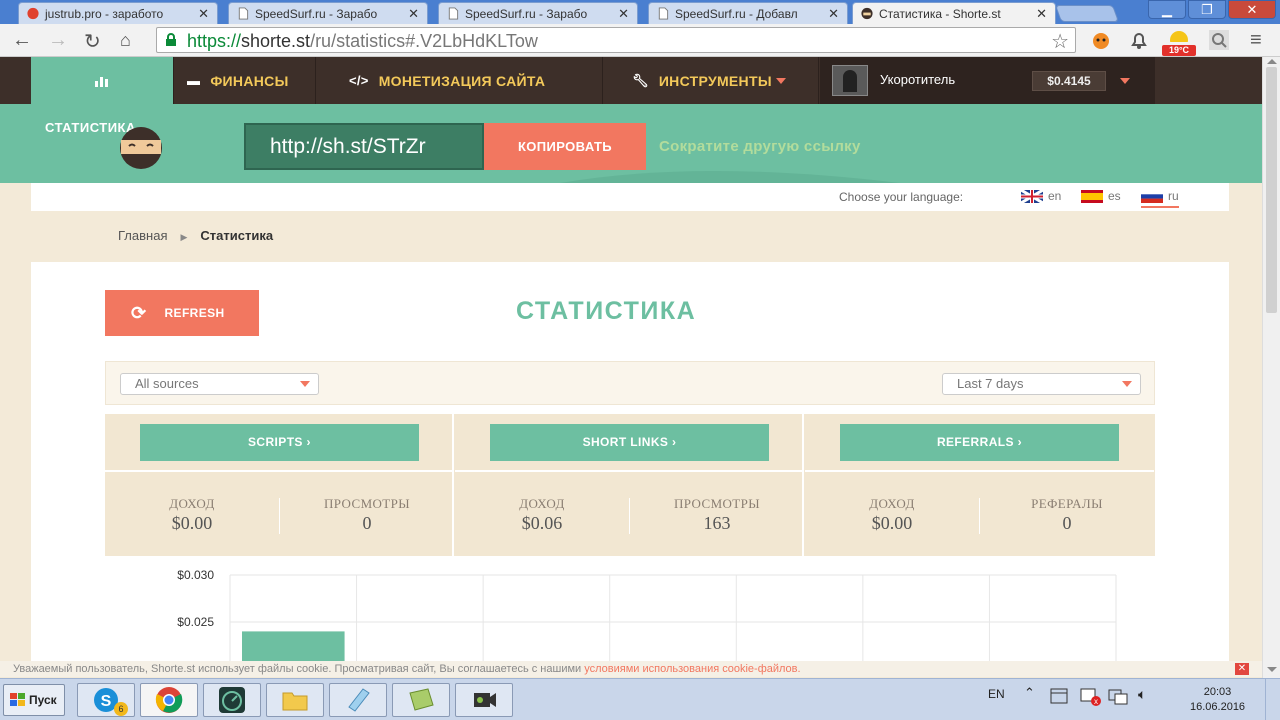 The height and width of the screenshot is (720, 1280). I want to click on nav-statistics, so click(102, 80).